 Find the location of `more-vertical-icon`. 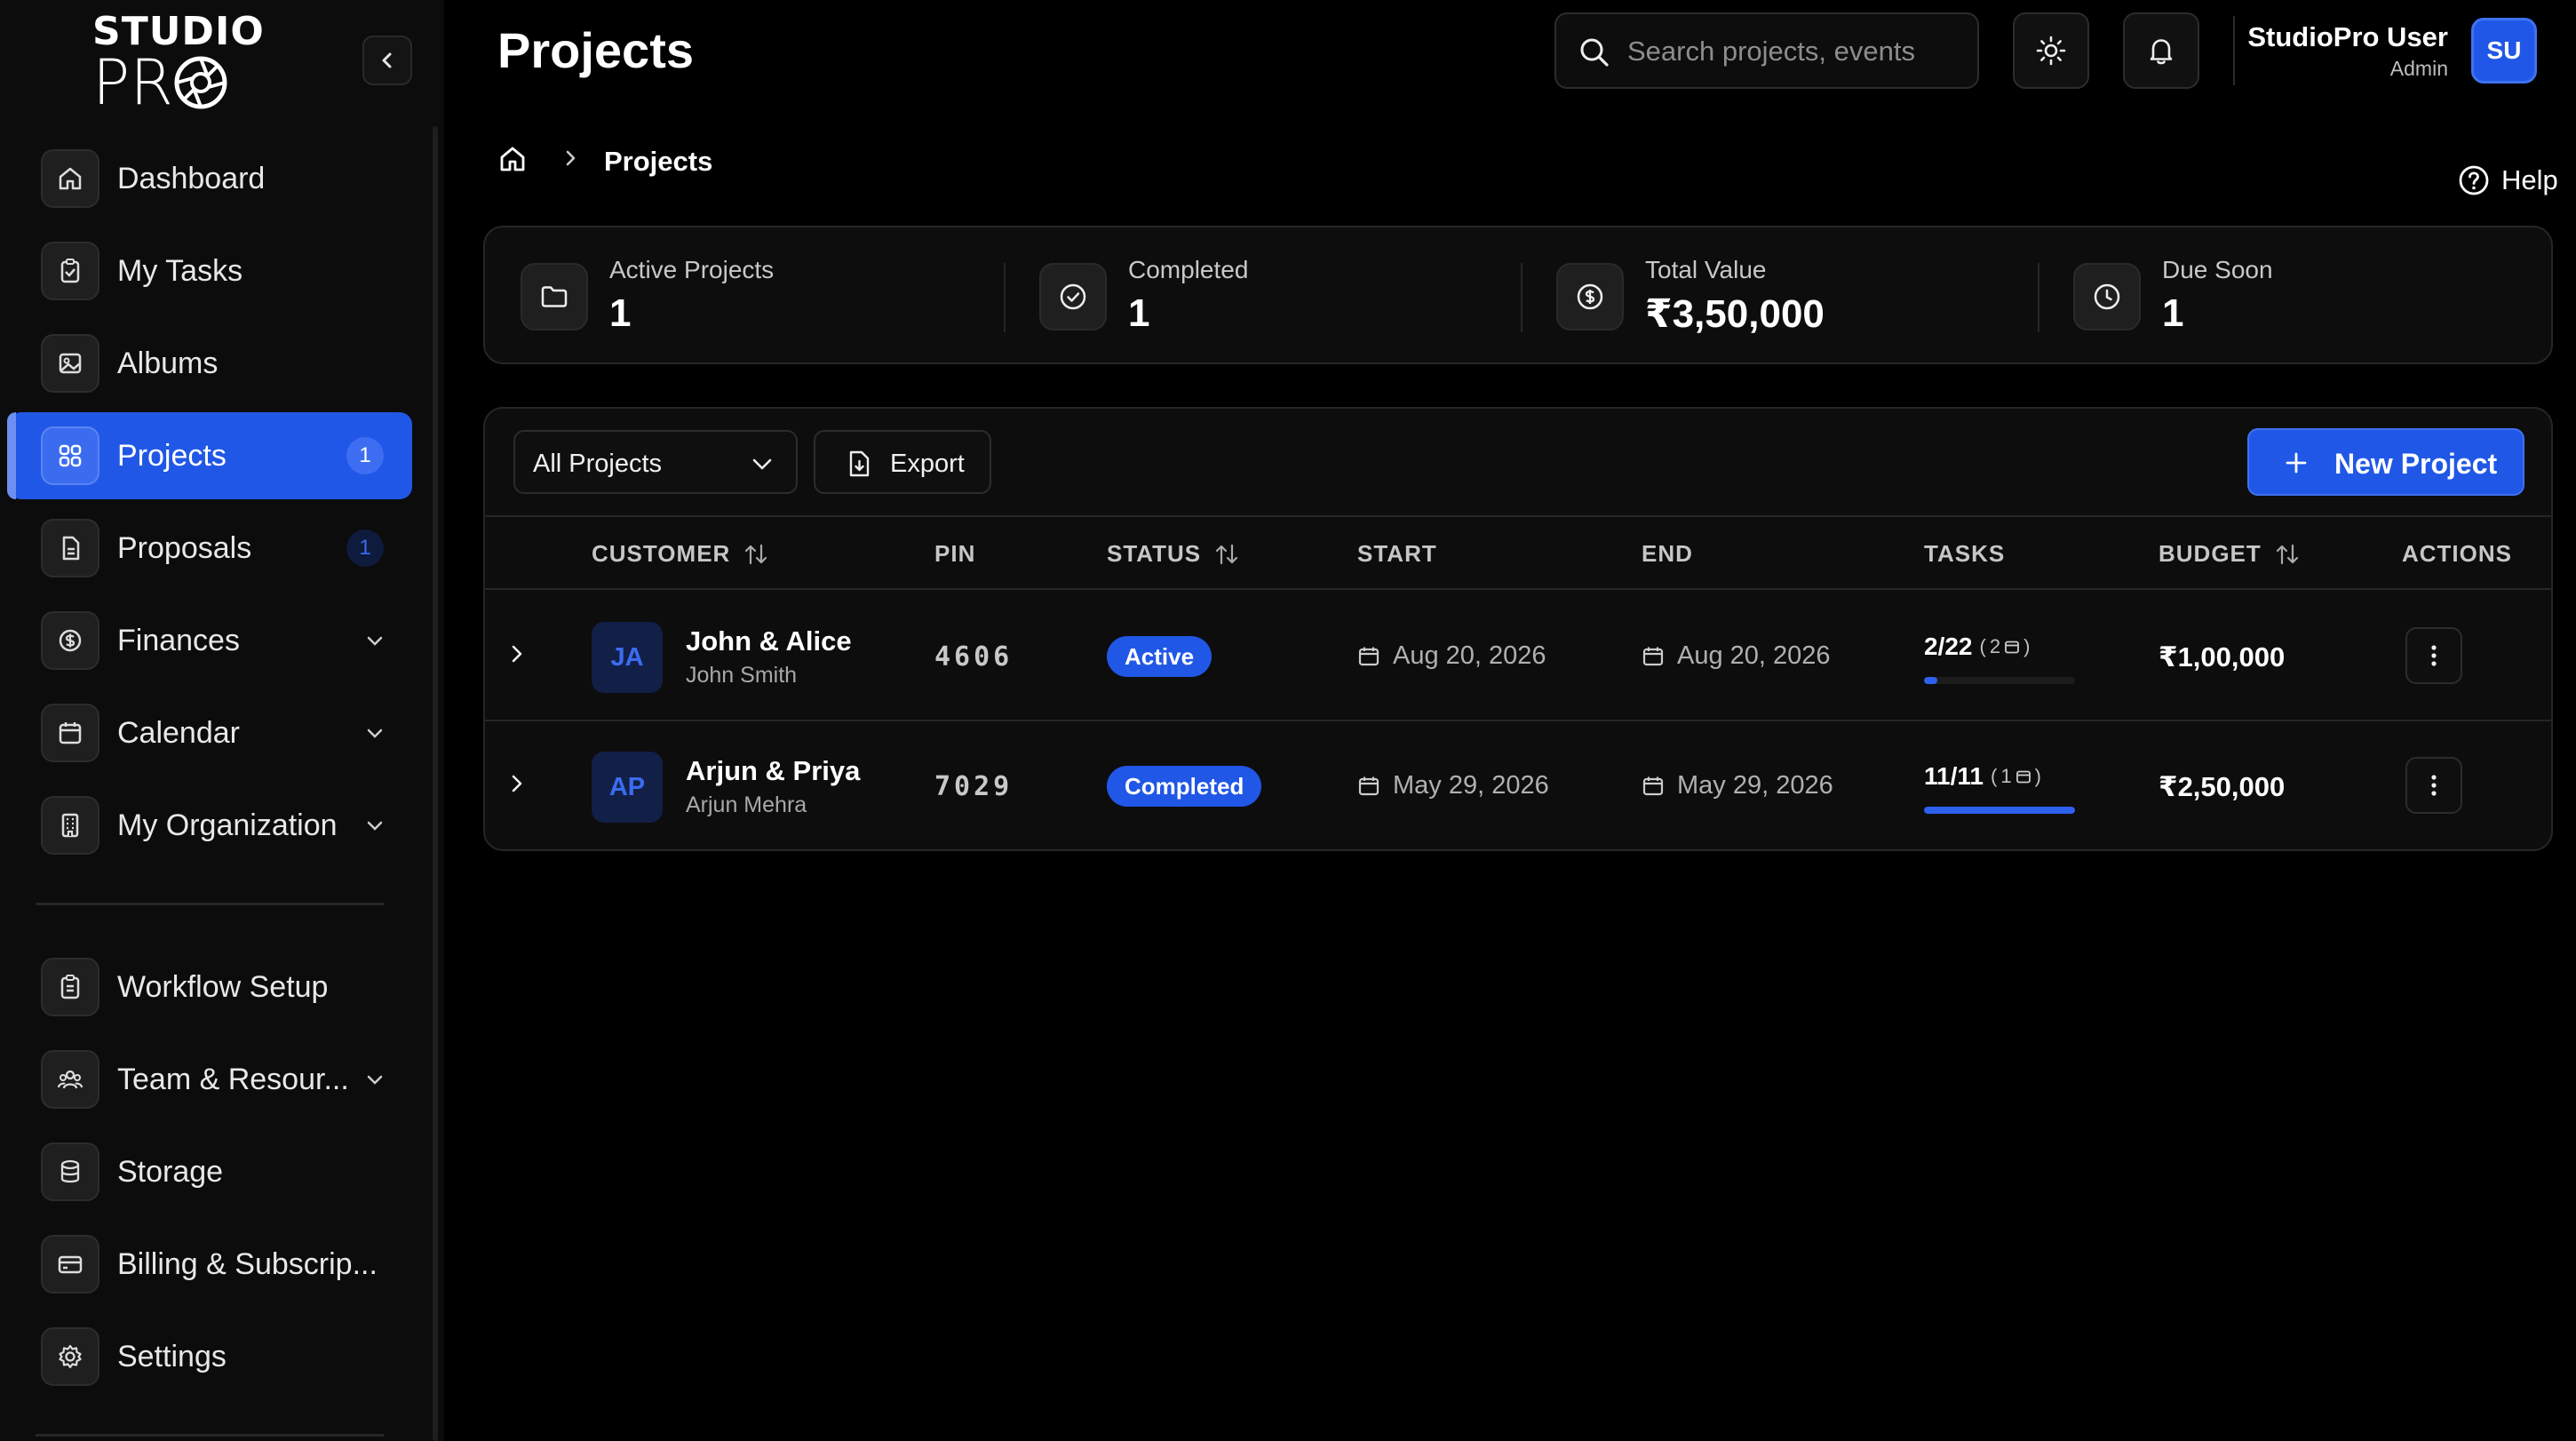

more-vertical-icon is located at coordinates (2434, 656).